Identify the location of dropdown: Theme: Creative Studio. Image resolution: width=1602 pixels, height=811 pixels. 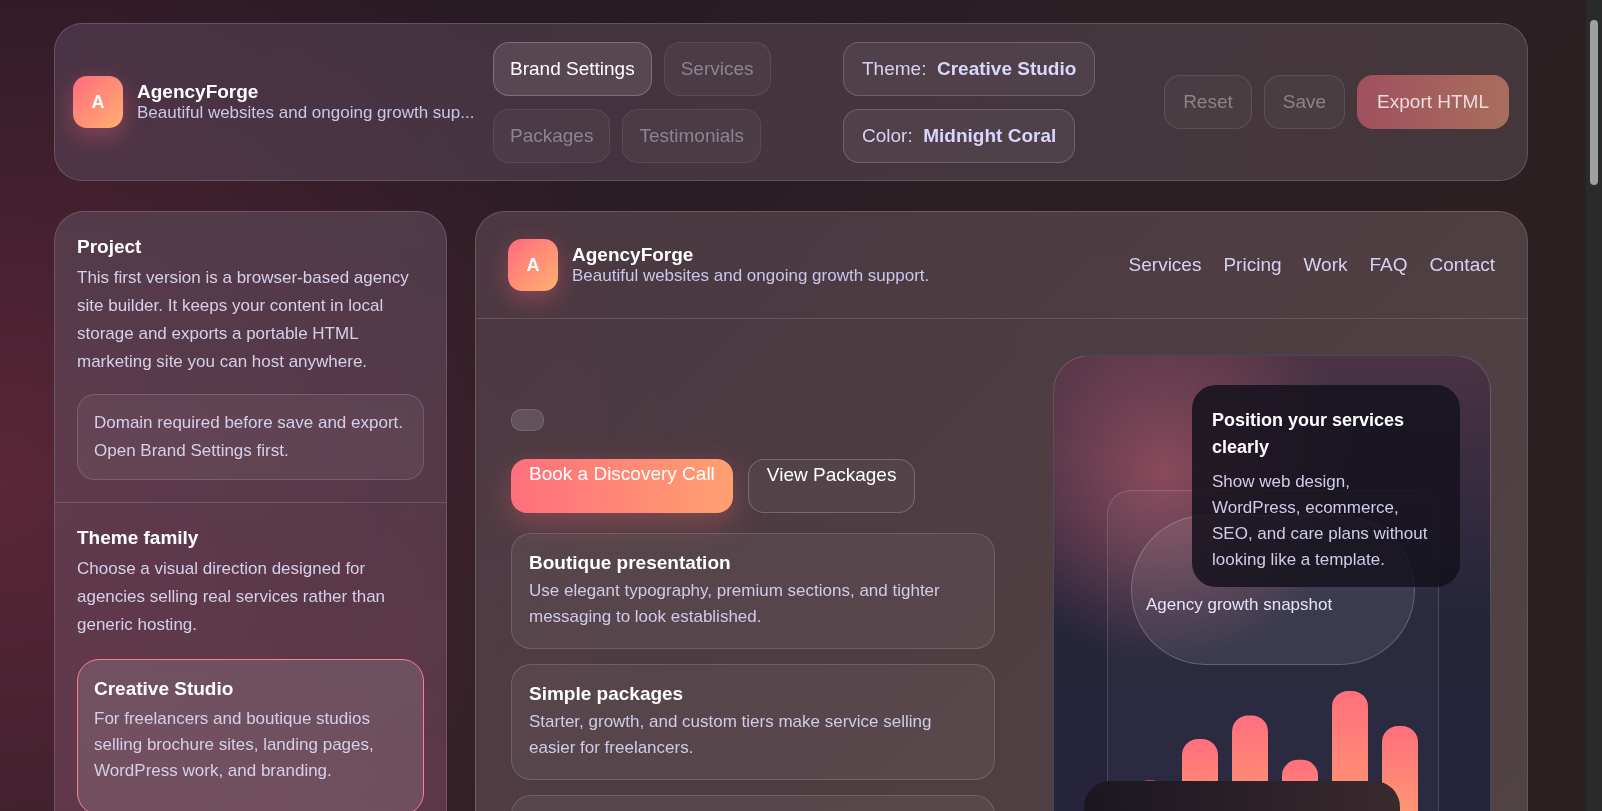
(969, 68).